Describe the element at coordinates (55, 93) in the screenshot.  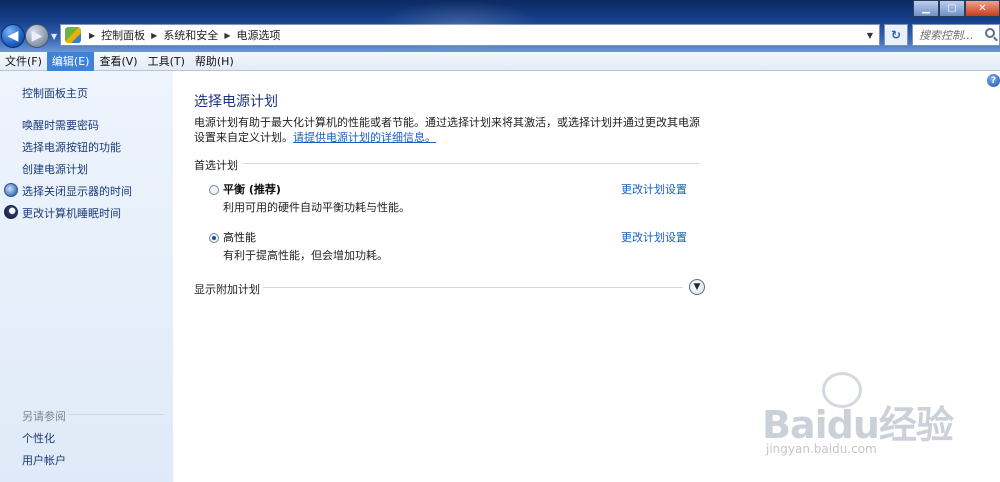
I see `sidebar-item-home: 控制面板主页` at that location.